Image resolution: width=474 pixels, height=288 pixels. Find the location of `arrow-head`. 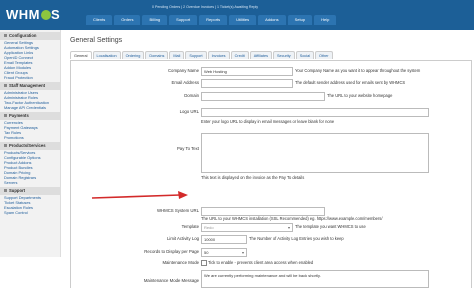

arrow-head is located at coordinates (183, 195).